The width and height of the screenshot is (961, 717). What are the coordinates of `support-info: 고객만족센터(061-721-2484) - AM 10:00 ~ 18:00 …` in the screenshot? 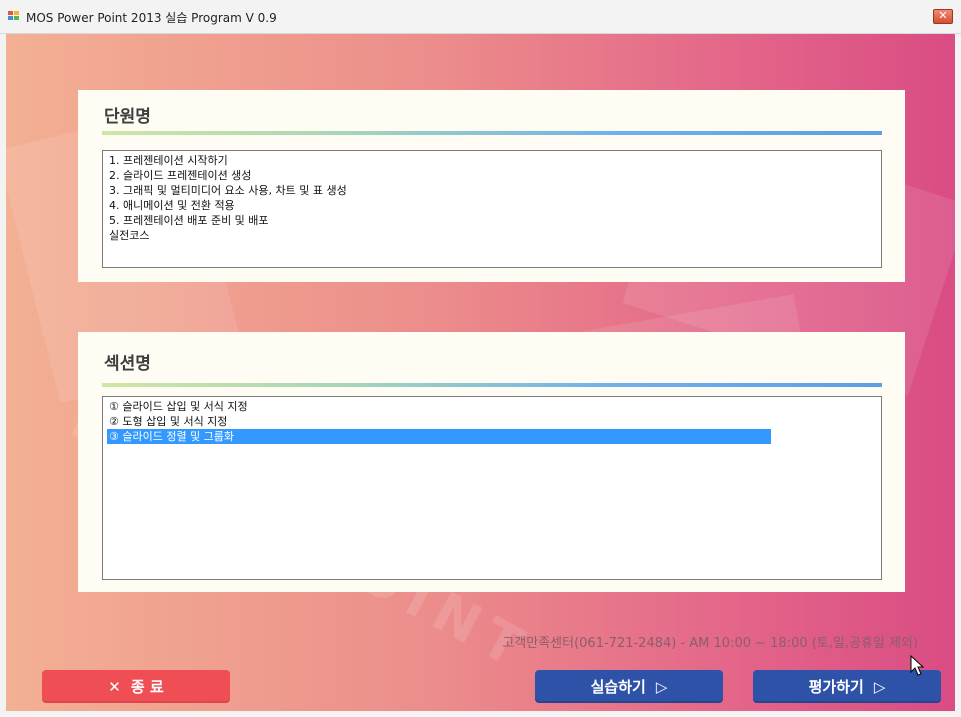 It's located at (710, 643).